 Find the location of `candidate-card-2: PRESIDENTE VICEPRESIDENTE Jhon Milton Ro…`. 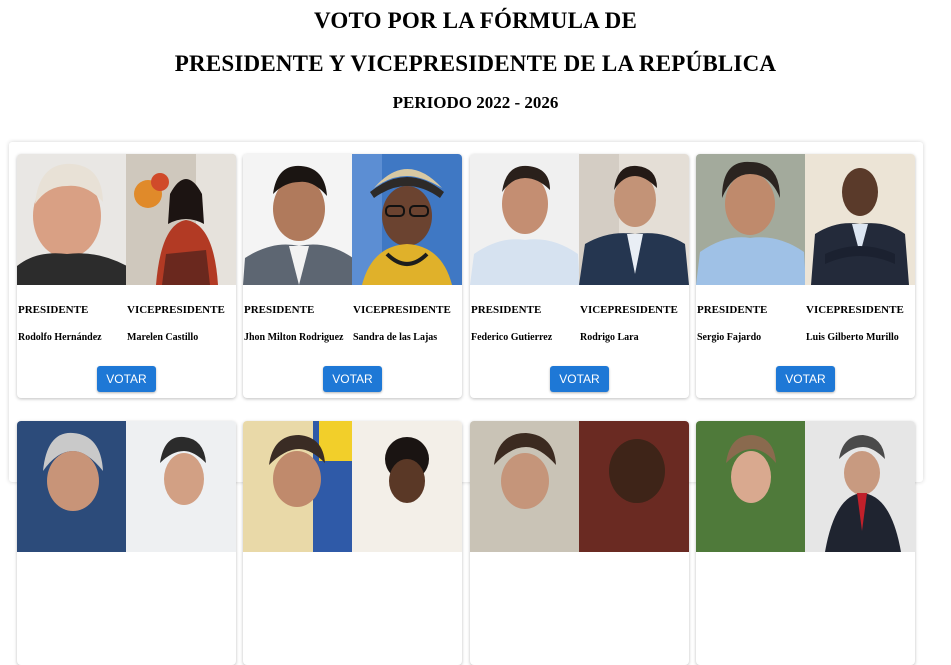

candidate-card-2: PRESIDENTE VICEPRESIDENTE Jhon Milton Ro… is located at coordinates (352, 276).